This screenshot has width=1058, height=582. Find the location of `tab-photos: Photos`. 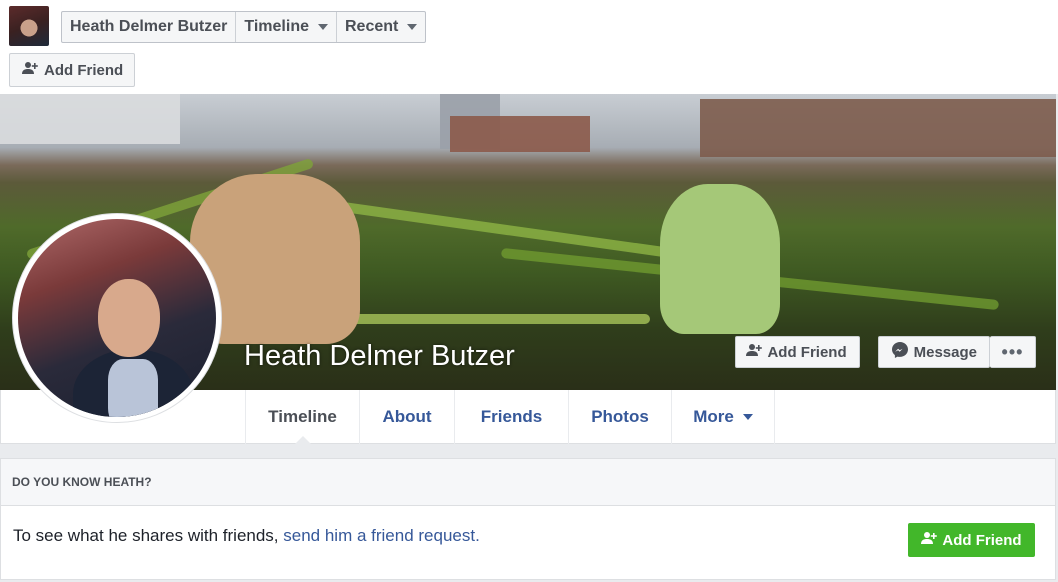

tab-photos: Photos is located at coordinates (619, 417).